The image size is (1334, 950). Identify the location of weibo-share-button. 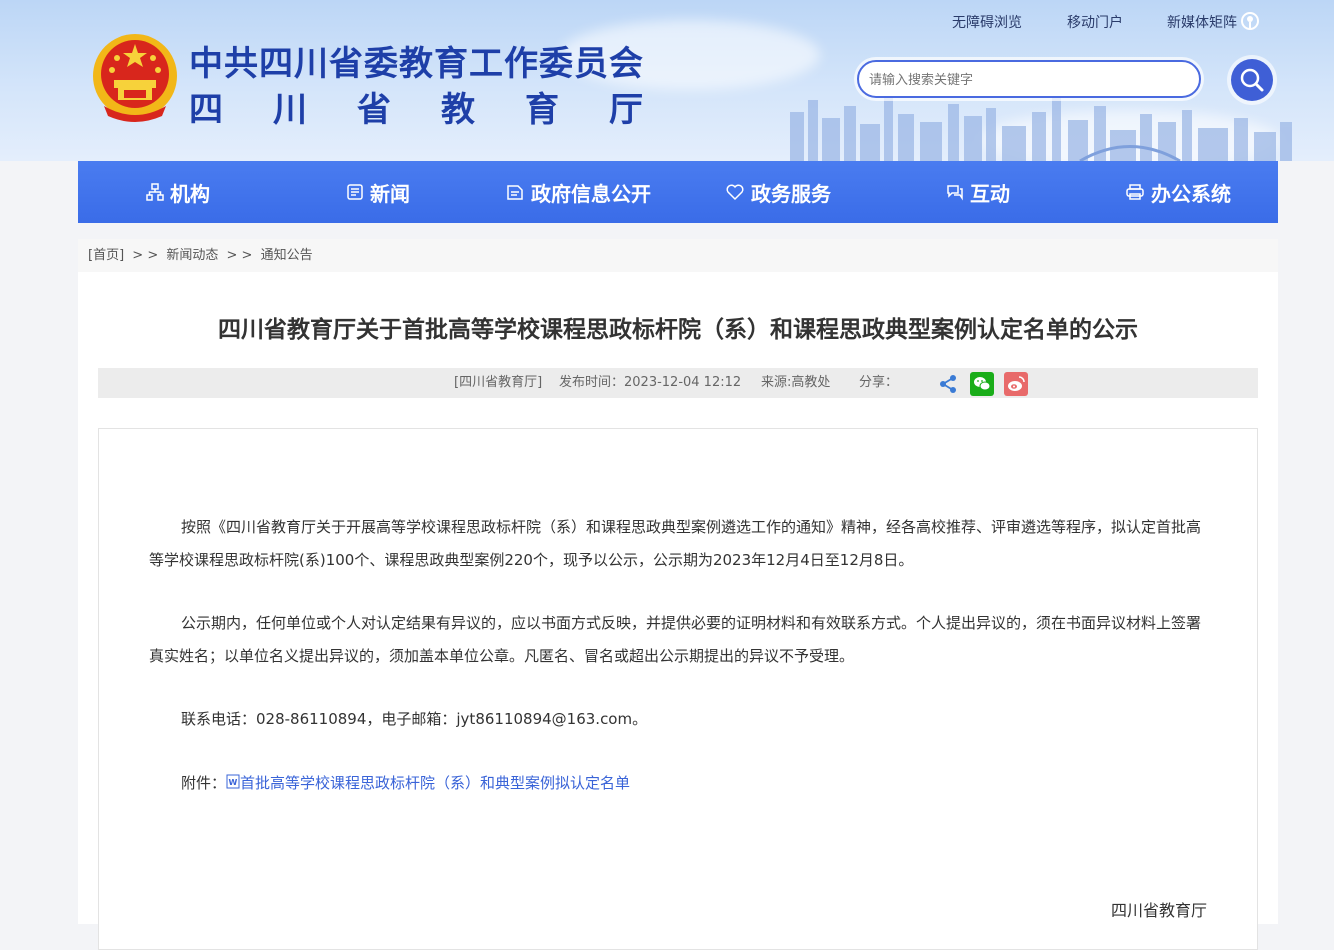
(1016, 384).